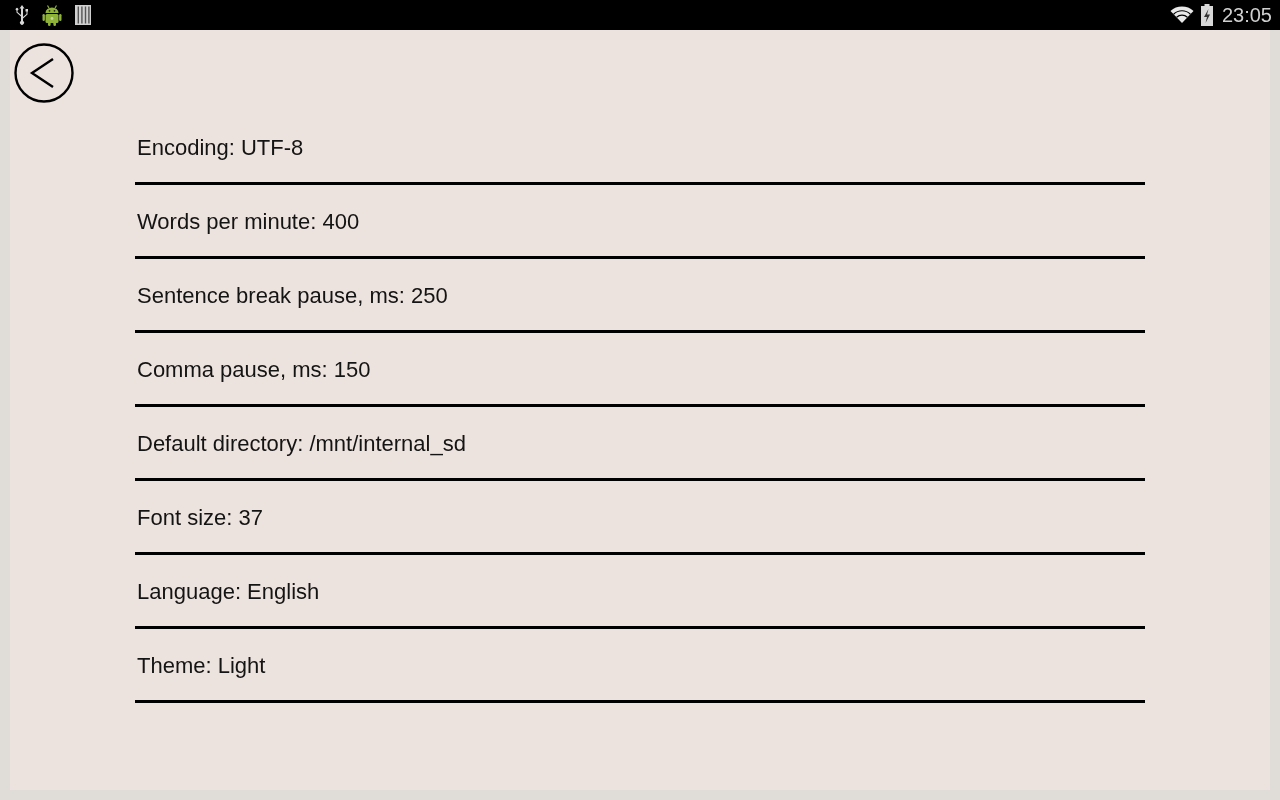 This screenshot has height=800, width=1280. I want to click on android-icon, so click(52, 15).